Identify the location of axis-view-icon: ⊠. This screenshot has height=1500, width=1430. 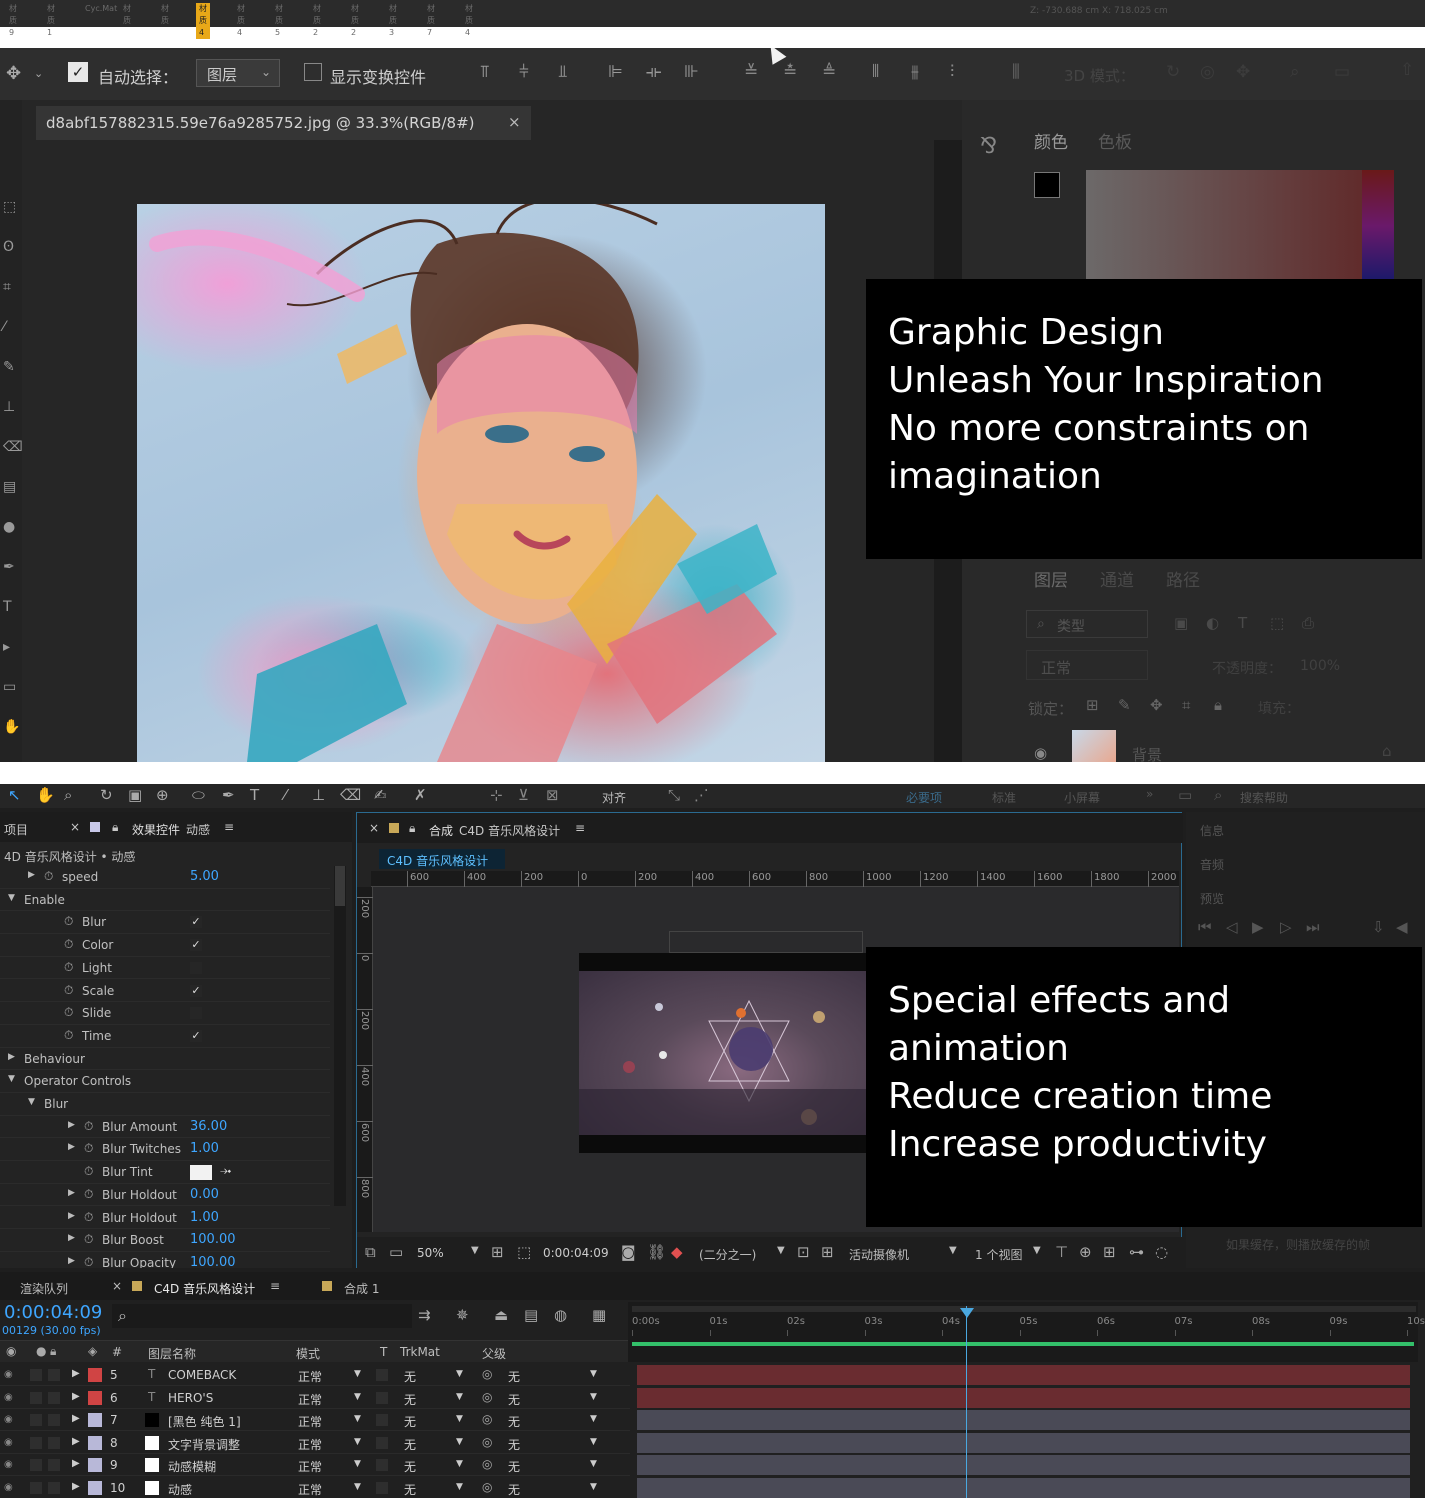
(552, 795).